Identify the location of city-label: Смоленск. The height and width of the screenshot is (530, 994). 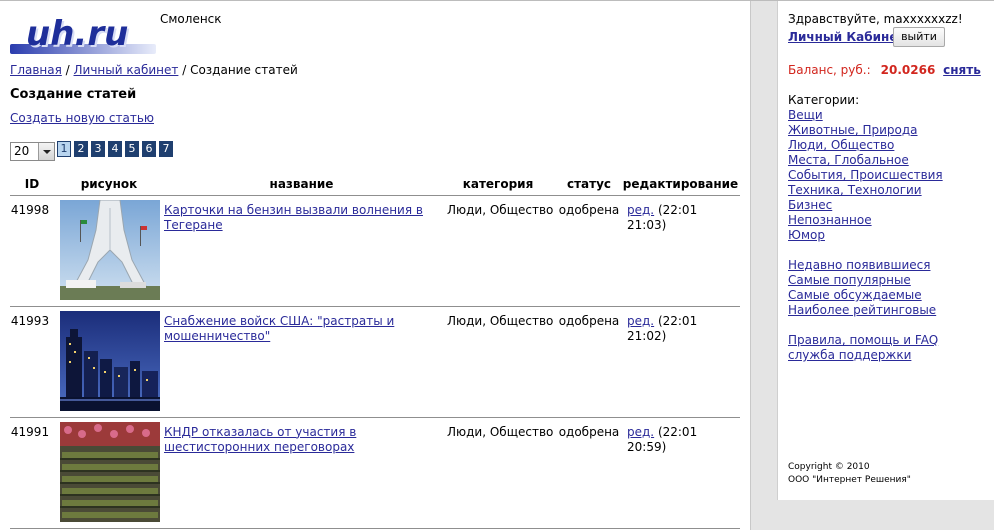
(191, 19).